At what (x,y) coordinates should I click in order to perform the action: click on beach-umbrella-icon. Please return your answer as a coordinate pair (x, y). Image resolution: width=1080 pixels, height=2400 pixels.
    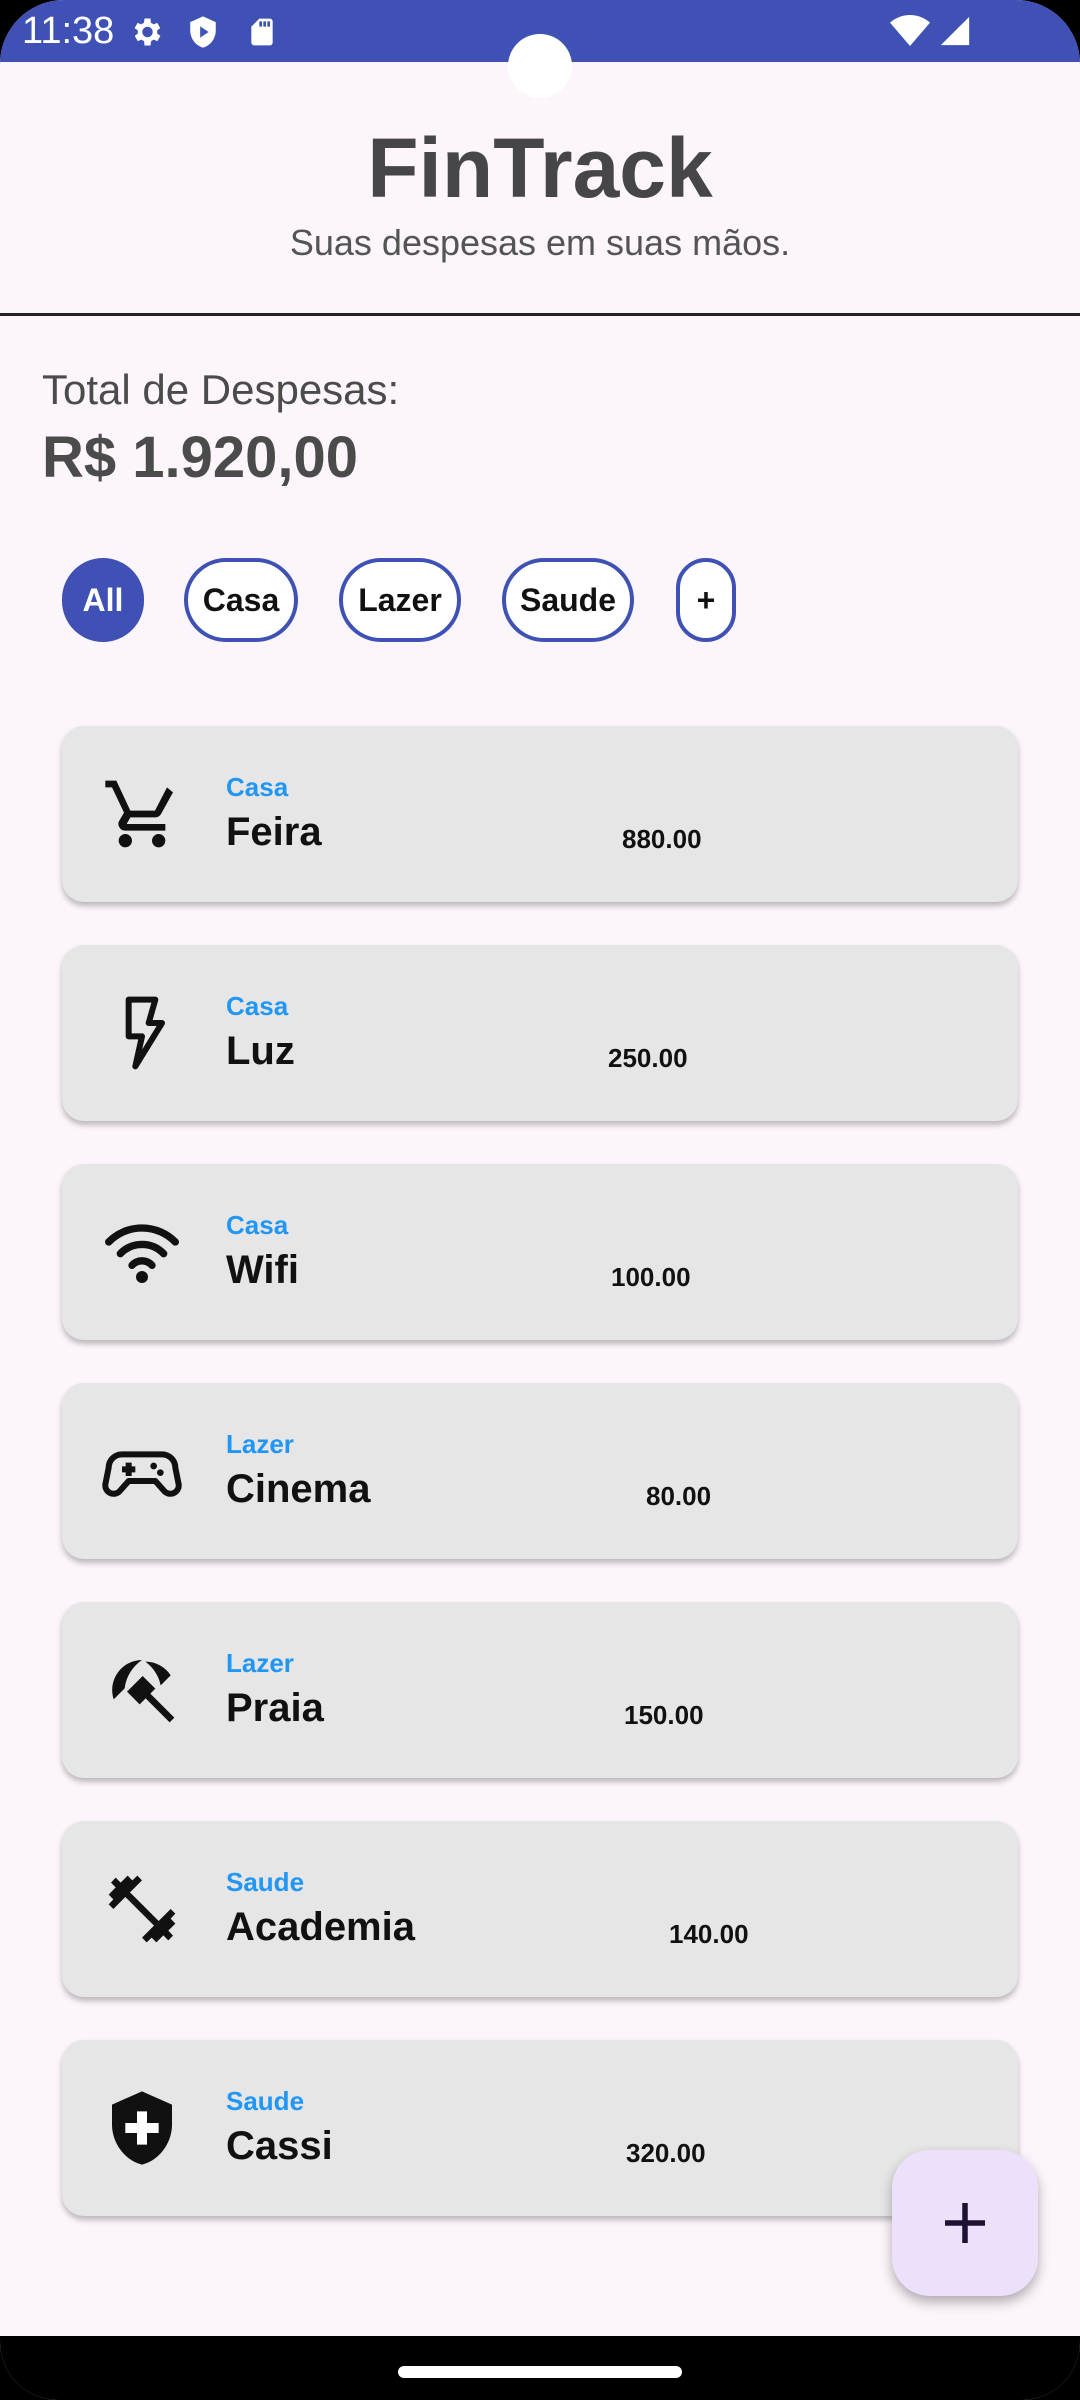
    Looking at the image, I should click on (142, 1690).